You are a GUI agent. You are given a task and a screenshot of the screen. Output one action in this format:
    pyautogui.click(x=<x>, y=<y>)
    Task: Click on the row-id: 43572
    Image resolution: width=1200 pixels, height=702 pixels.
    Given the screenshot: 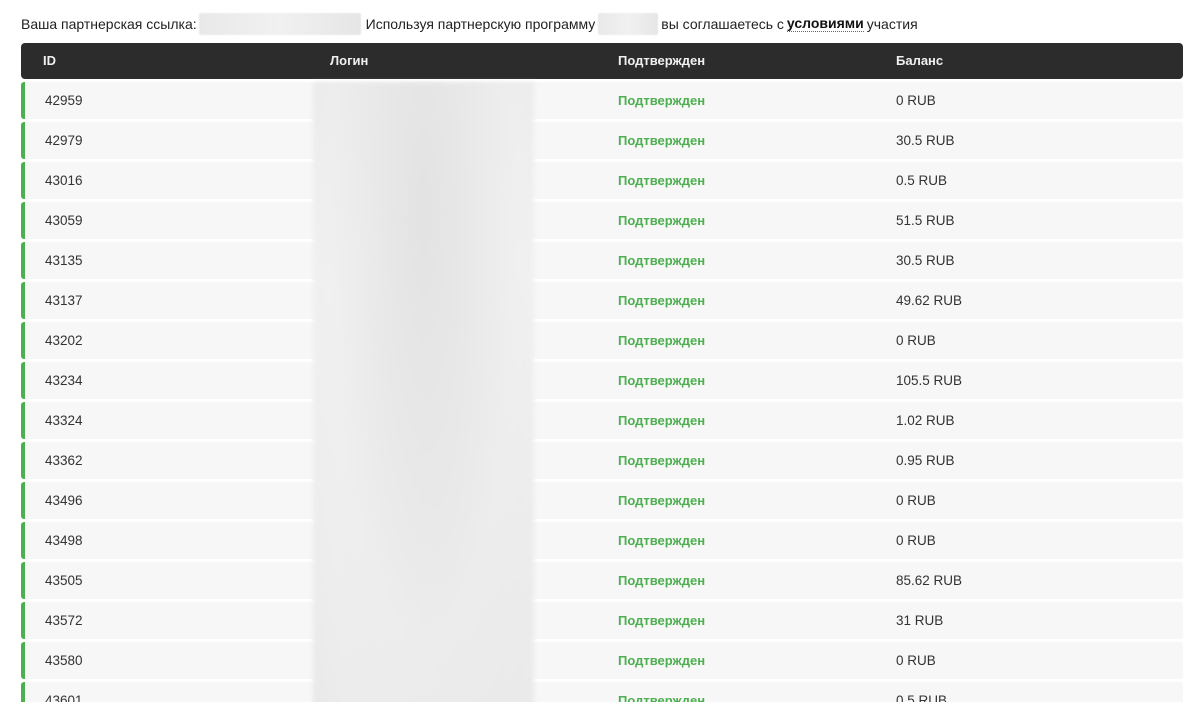 What is the action you would take?
    pyautogui.click(x=64, y=620)
    